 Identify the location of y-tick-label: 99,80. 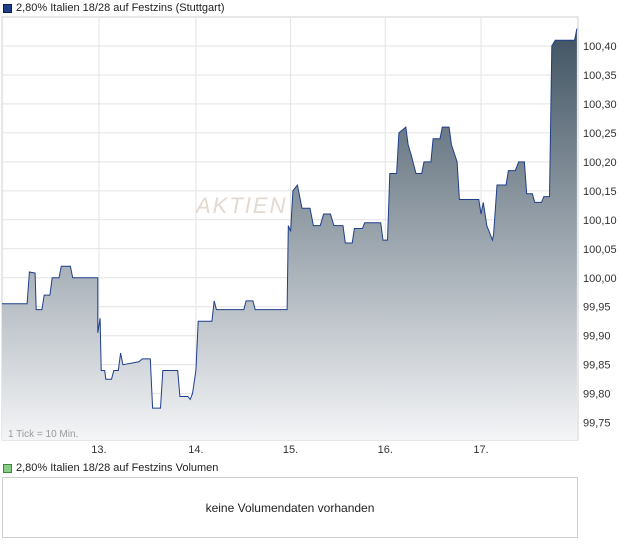
(597, 395).